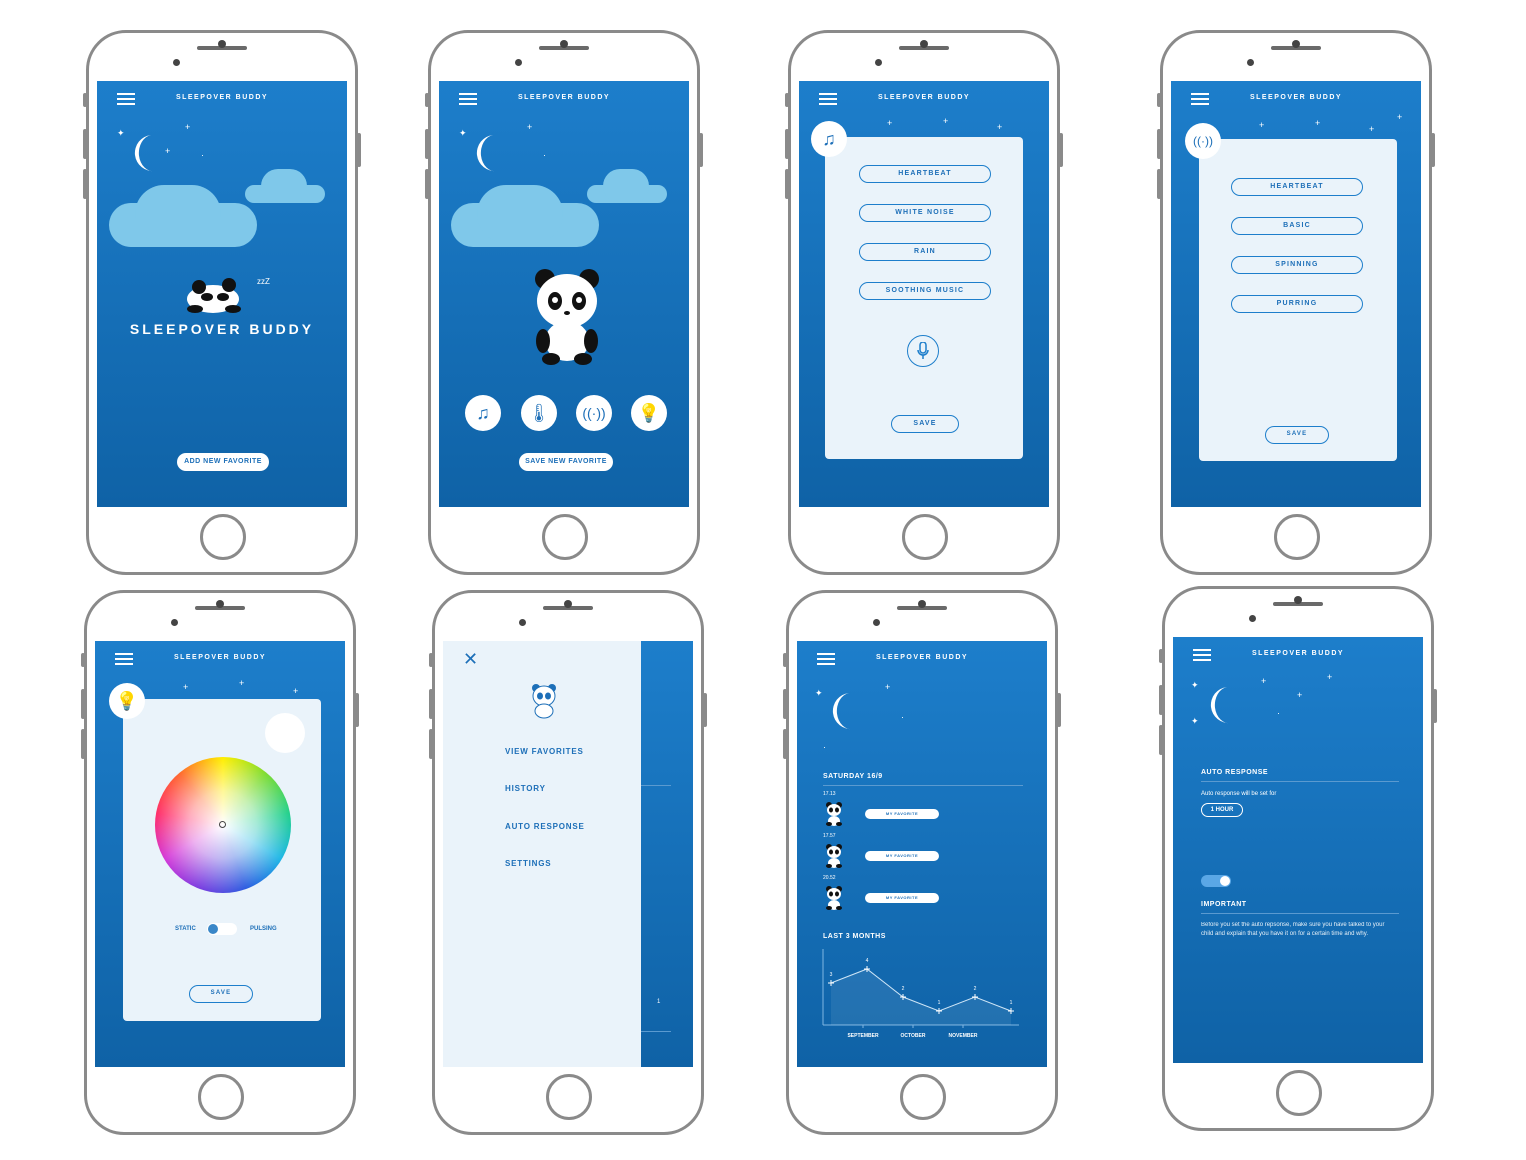  Describe the element at coordinates (913, 1036) in the screenshot. I see `x-tick-label: OCTOBER` at that location.